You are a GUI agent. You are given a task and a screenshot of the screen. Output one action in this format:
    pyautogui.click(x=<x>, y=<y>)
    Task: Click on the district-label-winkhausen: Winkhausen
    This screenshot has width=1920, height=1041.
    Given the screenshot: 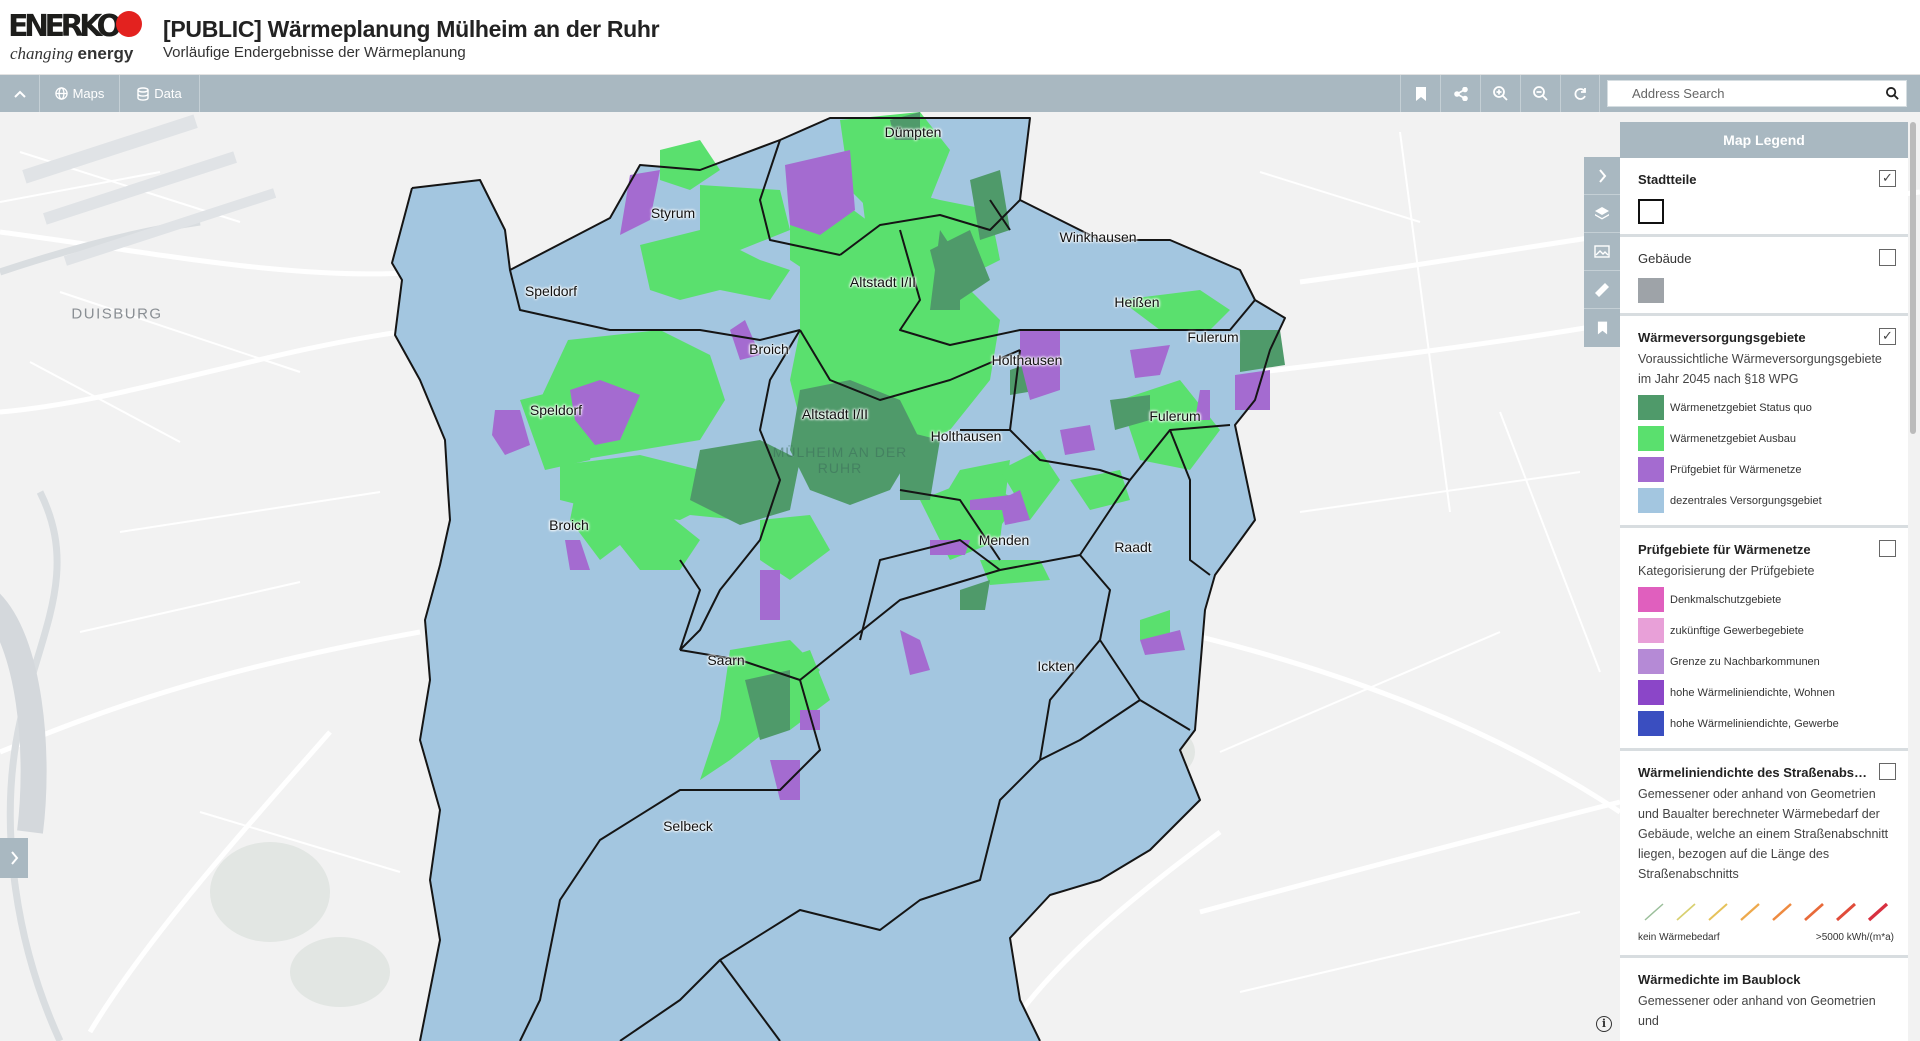 What is the action you would take?
    pyautogui.click(x=1098, y=237)
    